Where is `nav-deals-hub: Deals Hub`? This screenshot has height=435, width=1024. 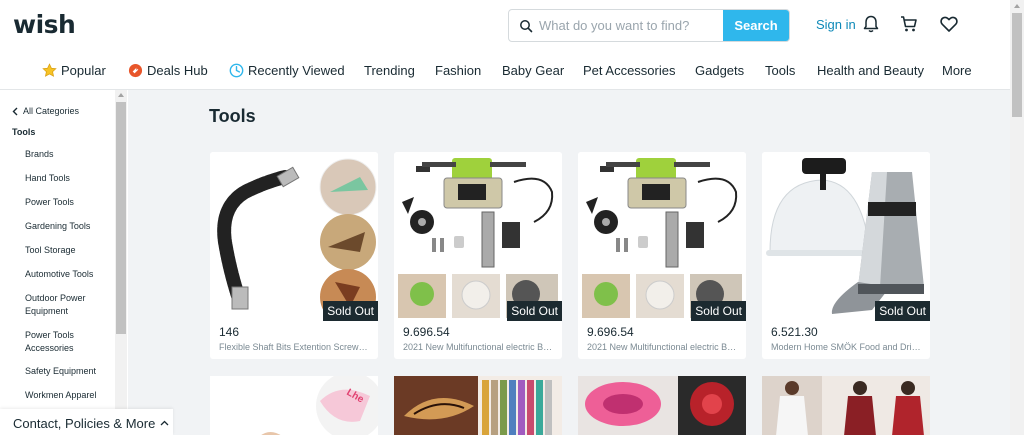 nav-deals-hub: Deals Hub is located at coordinates (168, 70).